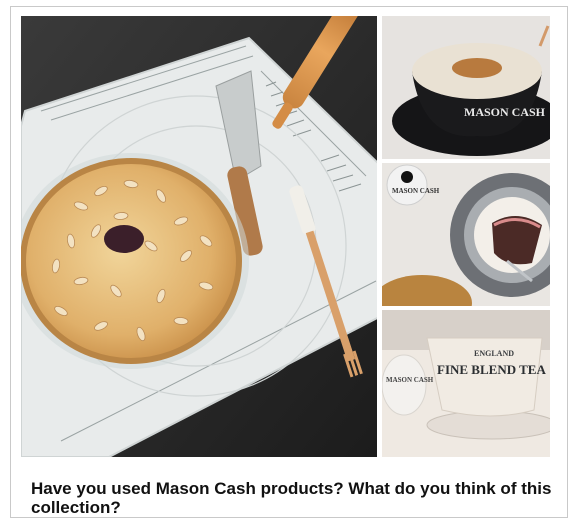 The height and width of the screenshot is (522, 577). I want to click on cup-blend-text: FINE BLEND TEA, so click(491, 369).